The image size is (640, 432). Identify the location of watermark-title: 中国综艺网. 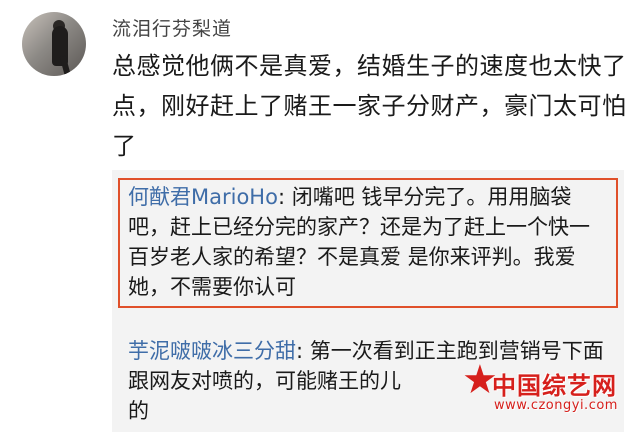
(554, 386).